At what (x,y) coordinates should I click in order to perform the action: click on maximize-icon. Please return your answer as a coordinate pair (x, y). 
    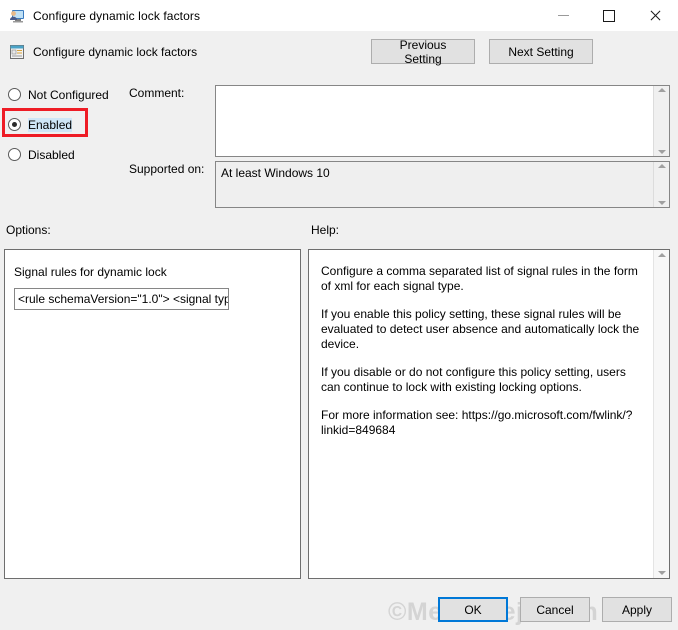
    Looking at the image, I should click on (609, 15).